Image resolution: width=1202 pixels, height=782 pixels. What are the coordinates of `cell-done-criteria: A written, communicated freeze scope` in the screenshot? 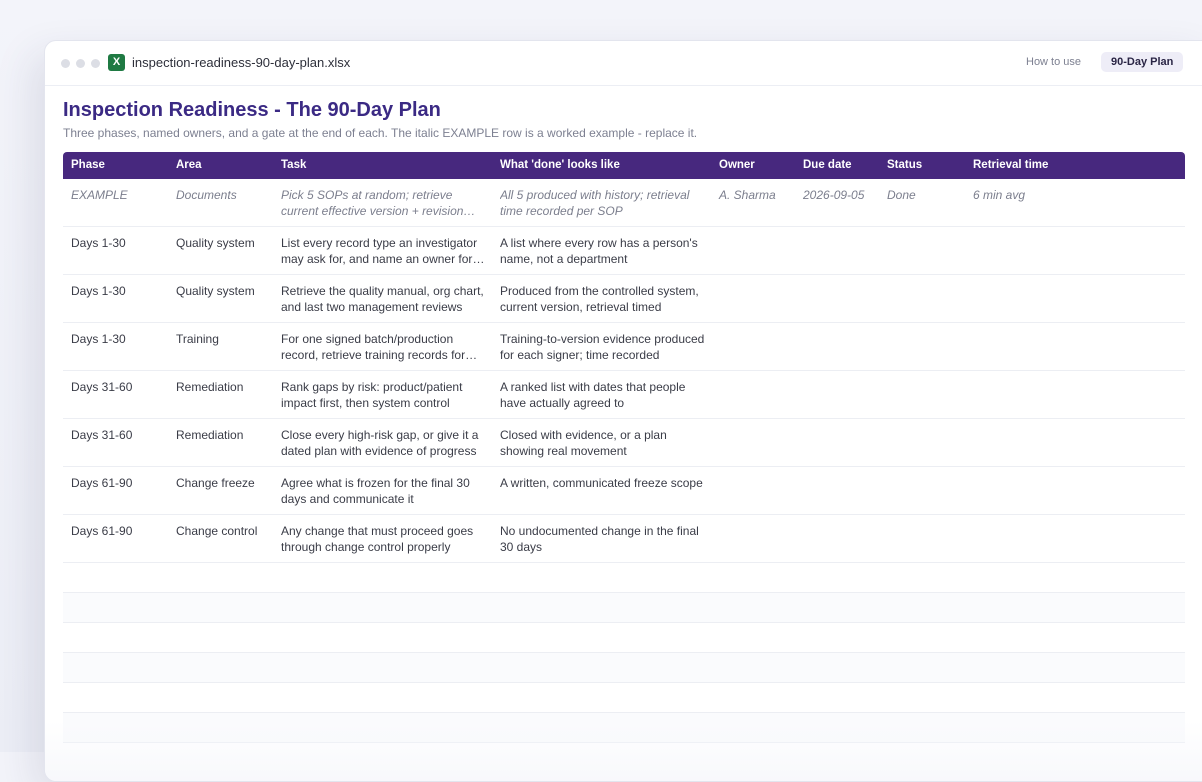 It's located at (604, 483).